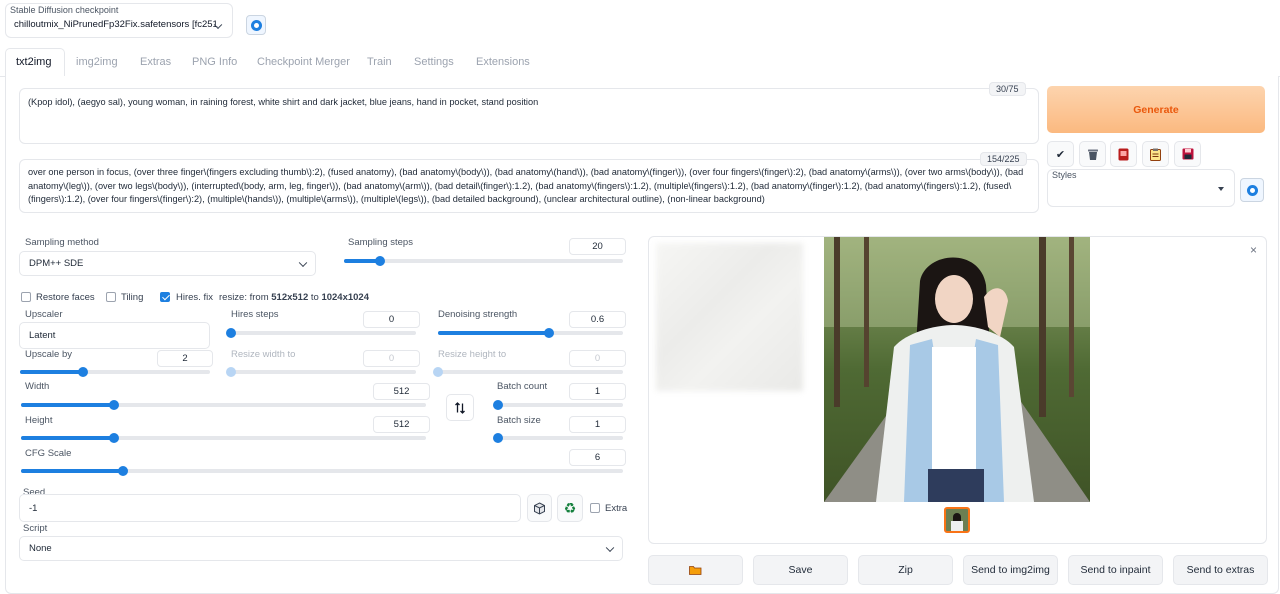  What do you see at coordinates (391, 319) in the screenshot?
I see `hires-steps-input: 0` at bounding box center [391, 319].